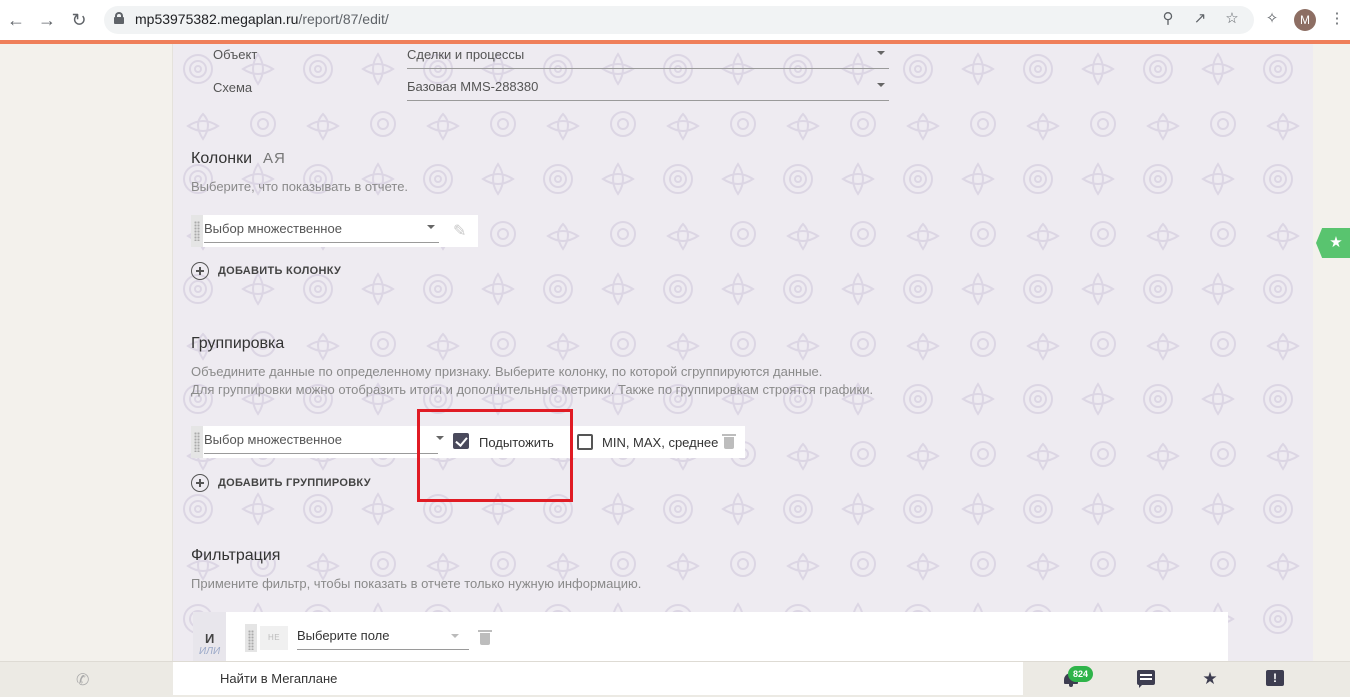 The height and width of the screenshot is (697, 1350). I want to click on url-path: /report/87/edit/, so click(343, 19).